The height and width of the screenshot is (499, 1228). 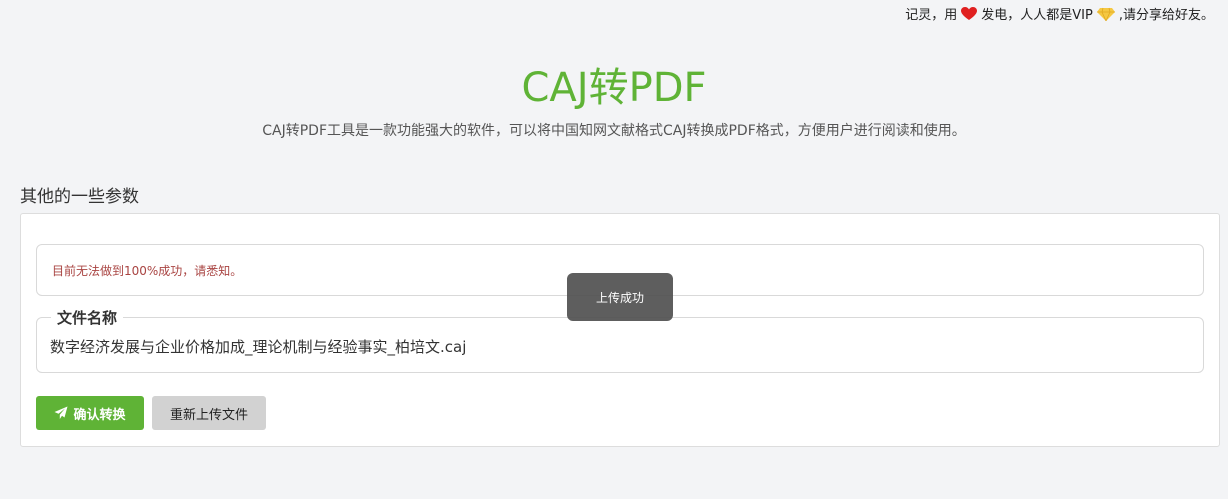 What do you see at coordinates (1037, 15) in the screenshot?
I see `banner-middle: 发电，人人都是VIP` at bounding box center [1037, 15].